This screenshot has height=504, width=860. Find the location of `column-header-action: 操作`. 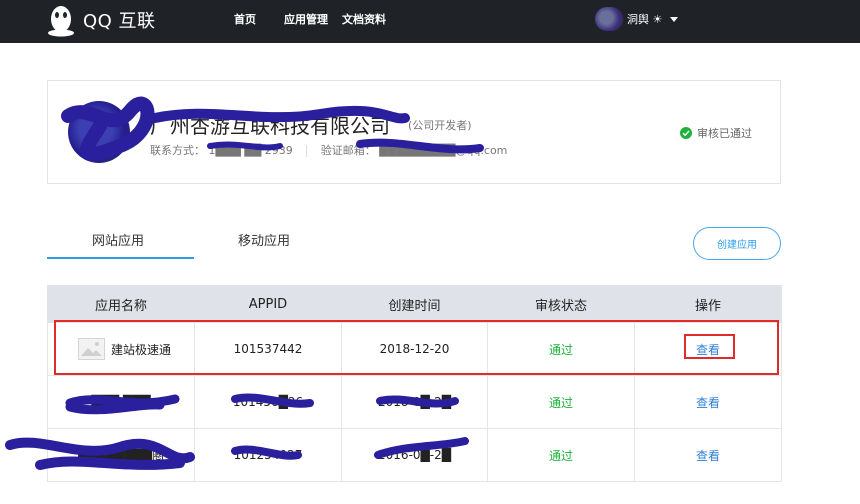

column-header-action: 操作 is located at coordinates (708, 304).